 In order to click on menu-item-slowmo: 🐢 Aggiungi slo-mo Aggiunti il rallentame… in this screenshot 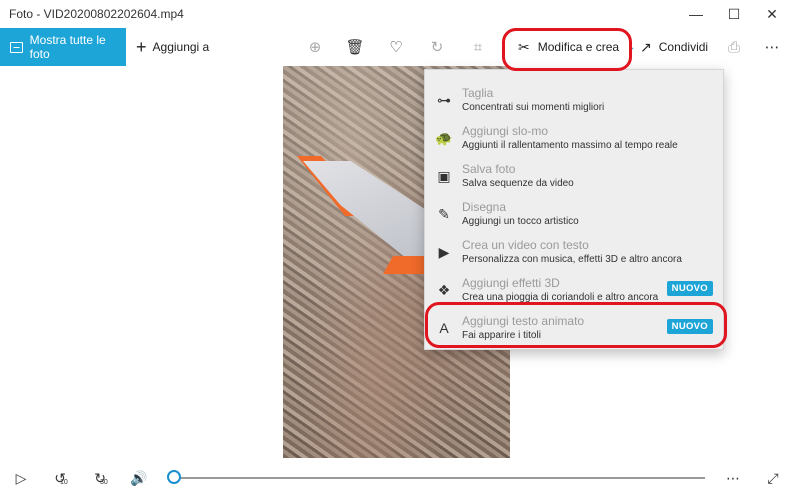, I will do `click(575, 139)`.